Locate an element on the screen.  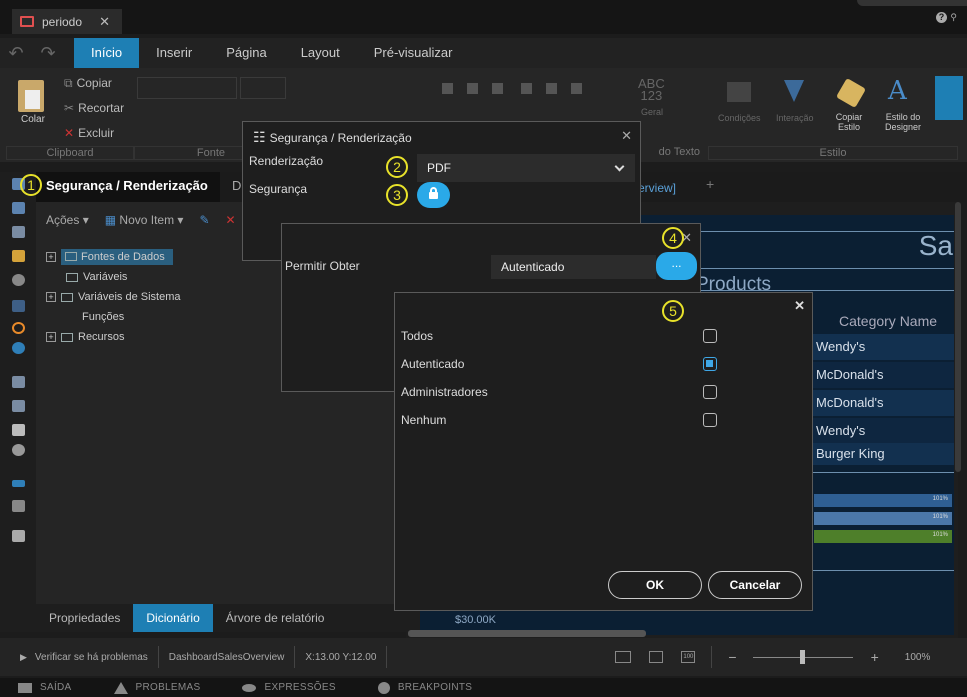
check-problems-button: Verificar se há problemas is located at coordinates (91, 657).